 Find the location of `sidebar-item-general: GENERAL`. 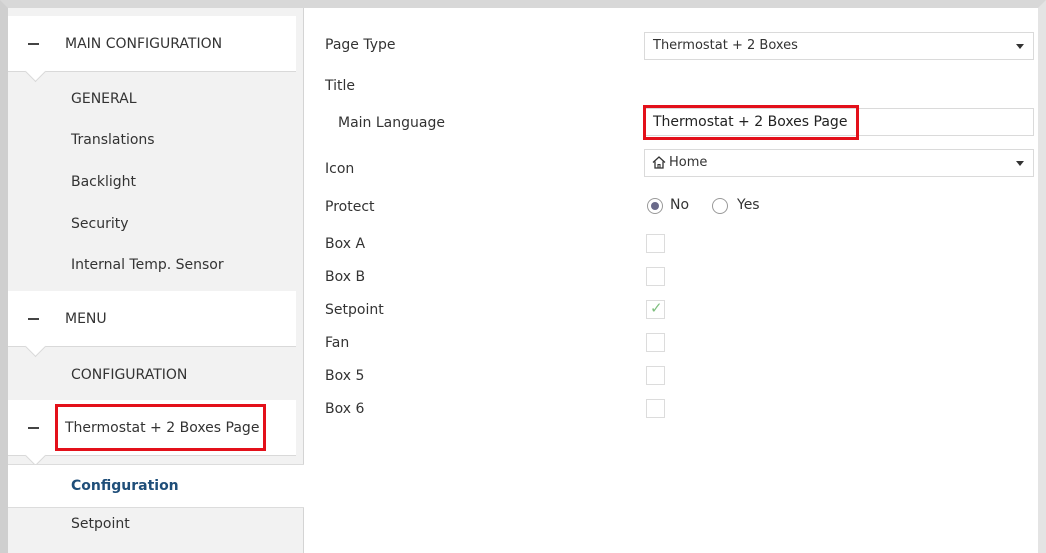

sidebar-item-general: GENERAL is located at coordinates (104, 99).